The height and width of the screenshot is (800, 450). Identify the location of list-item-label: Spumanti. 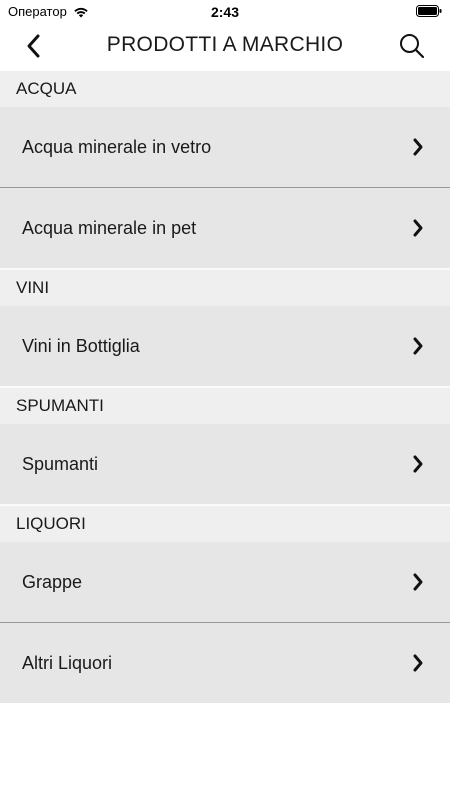
(60, 464).